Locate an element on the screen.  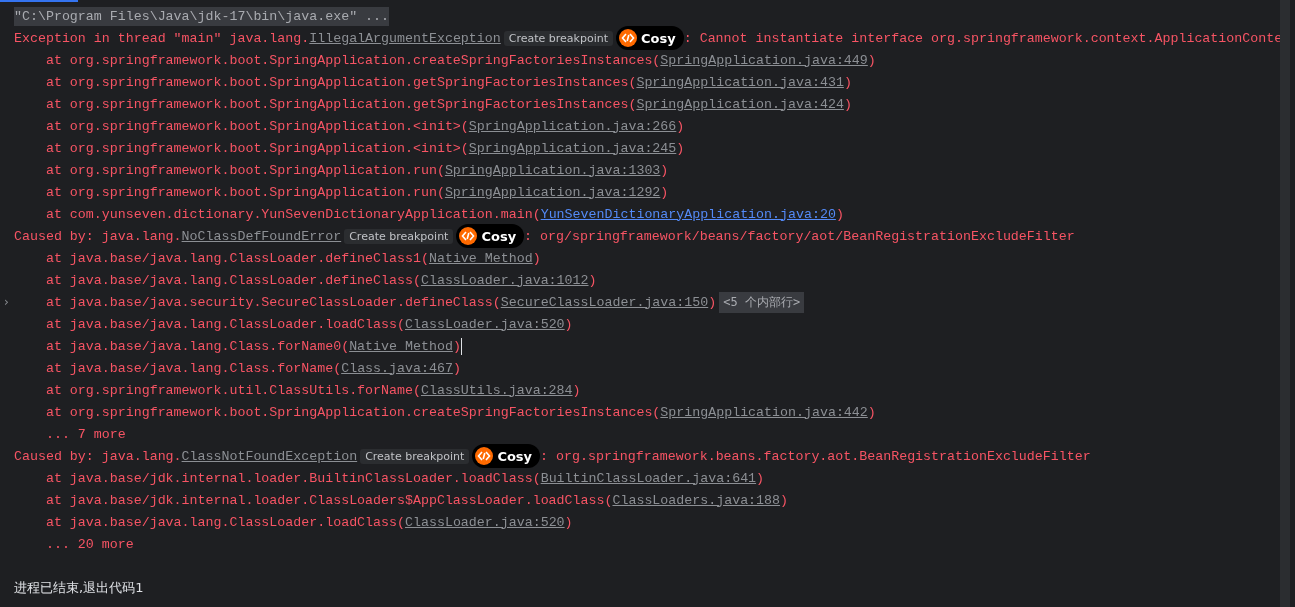
exception-text: Exception in thread "main" java.lang. is located at coordinates (162, 38).